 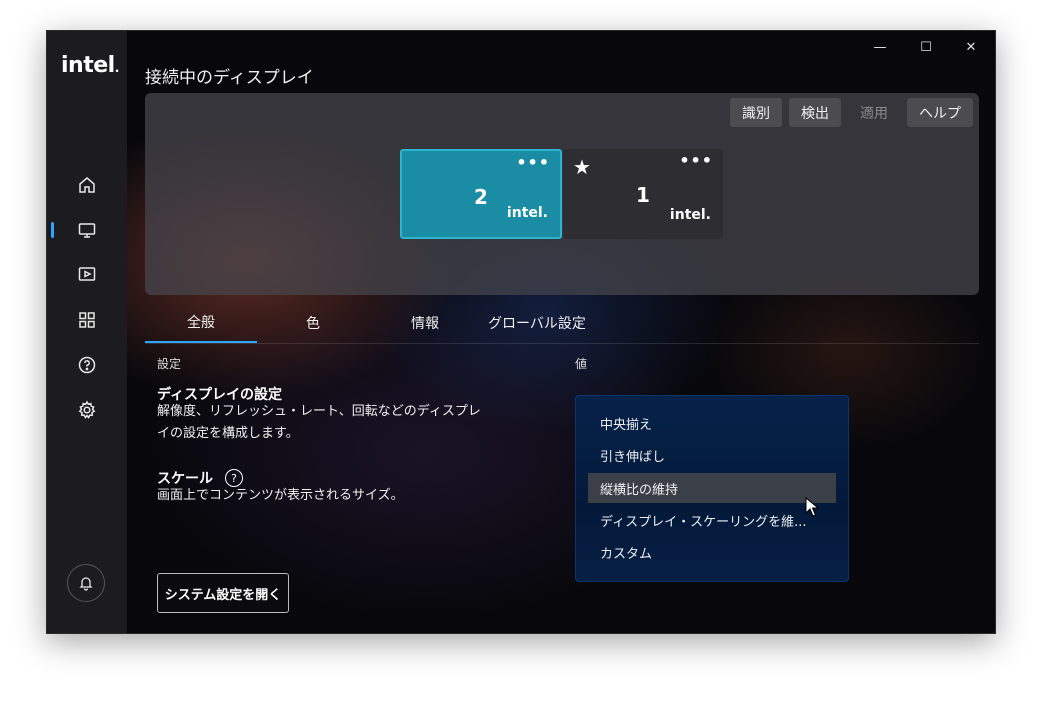 What do you see at coordinates (52, 230) in the screenshot?
I see `active-indicator` at bounding box center [52, 230].